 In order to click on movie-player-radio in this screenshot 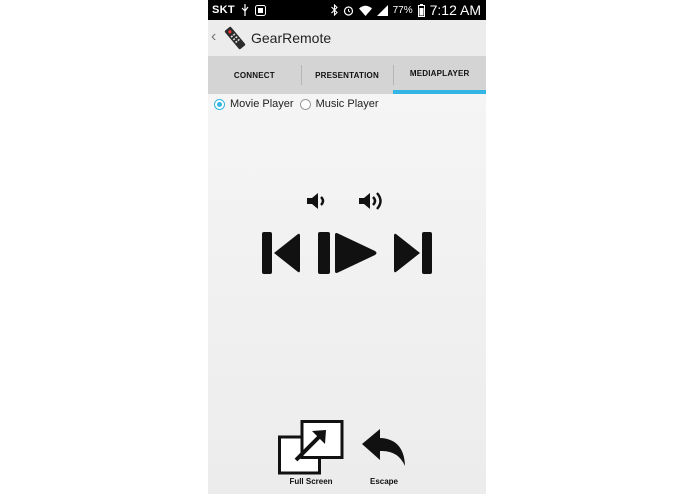, I will do `click(219, 104)`.